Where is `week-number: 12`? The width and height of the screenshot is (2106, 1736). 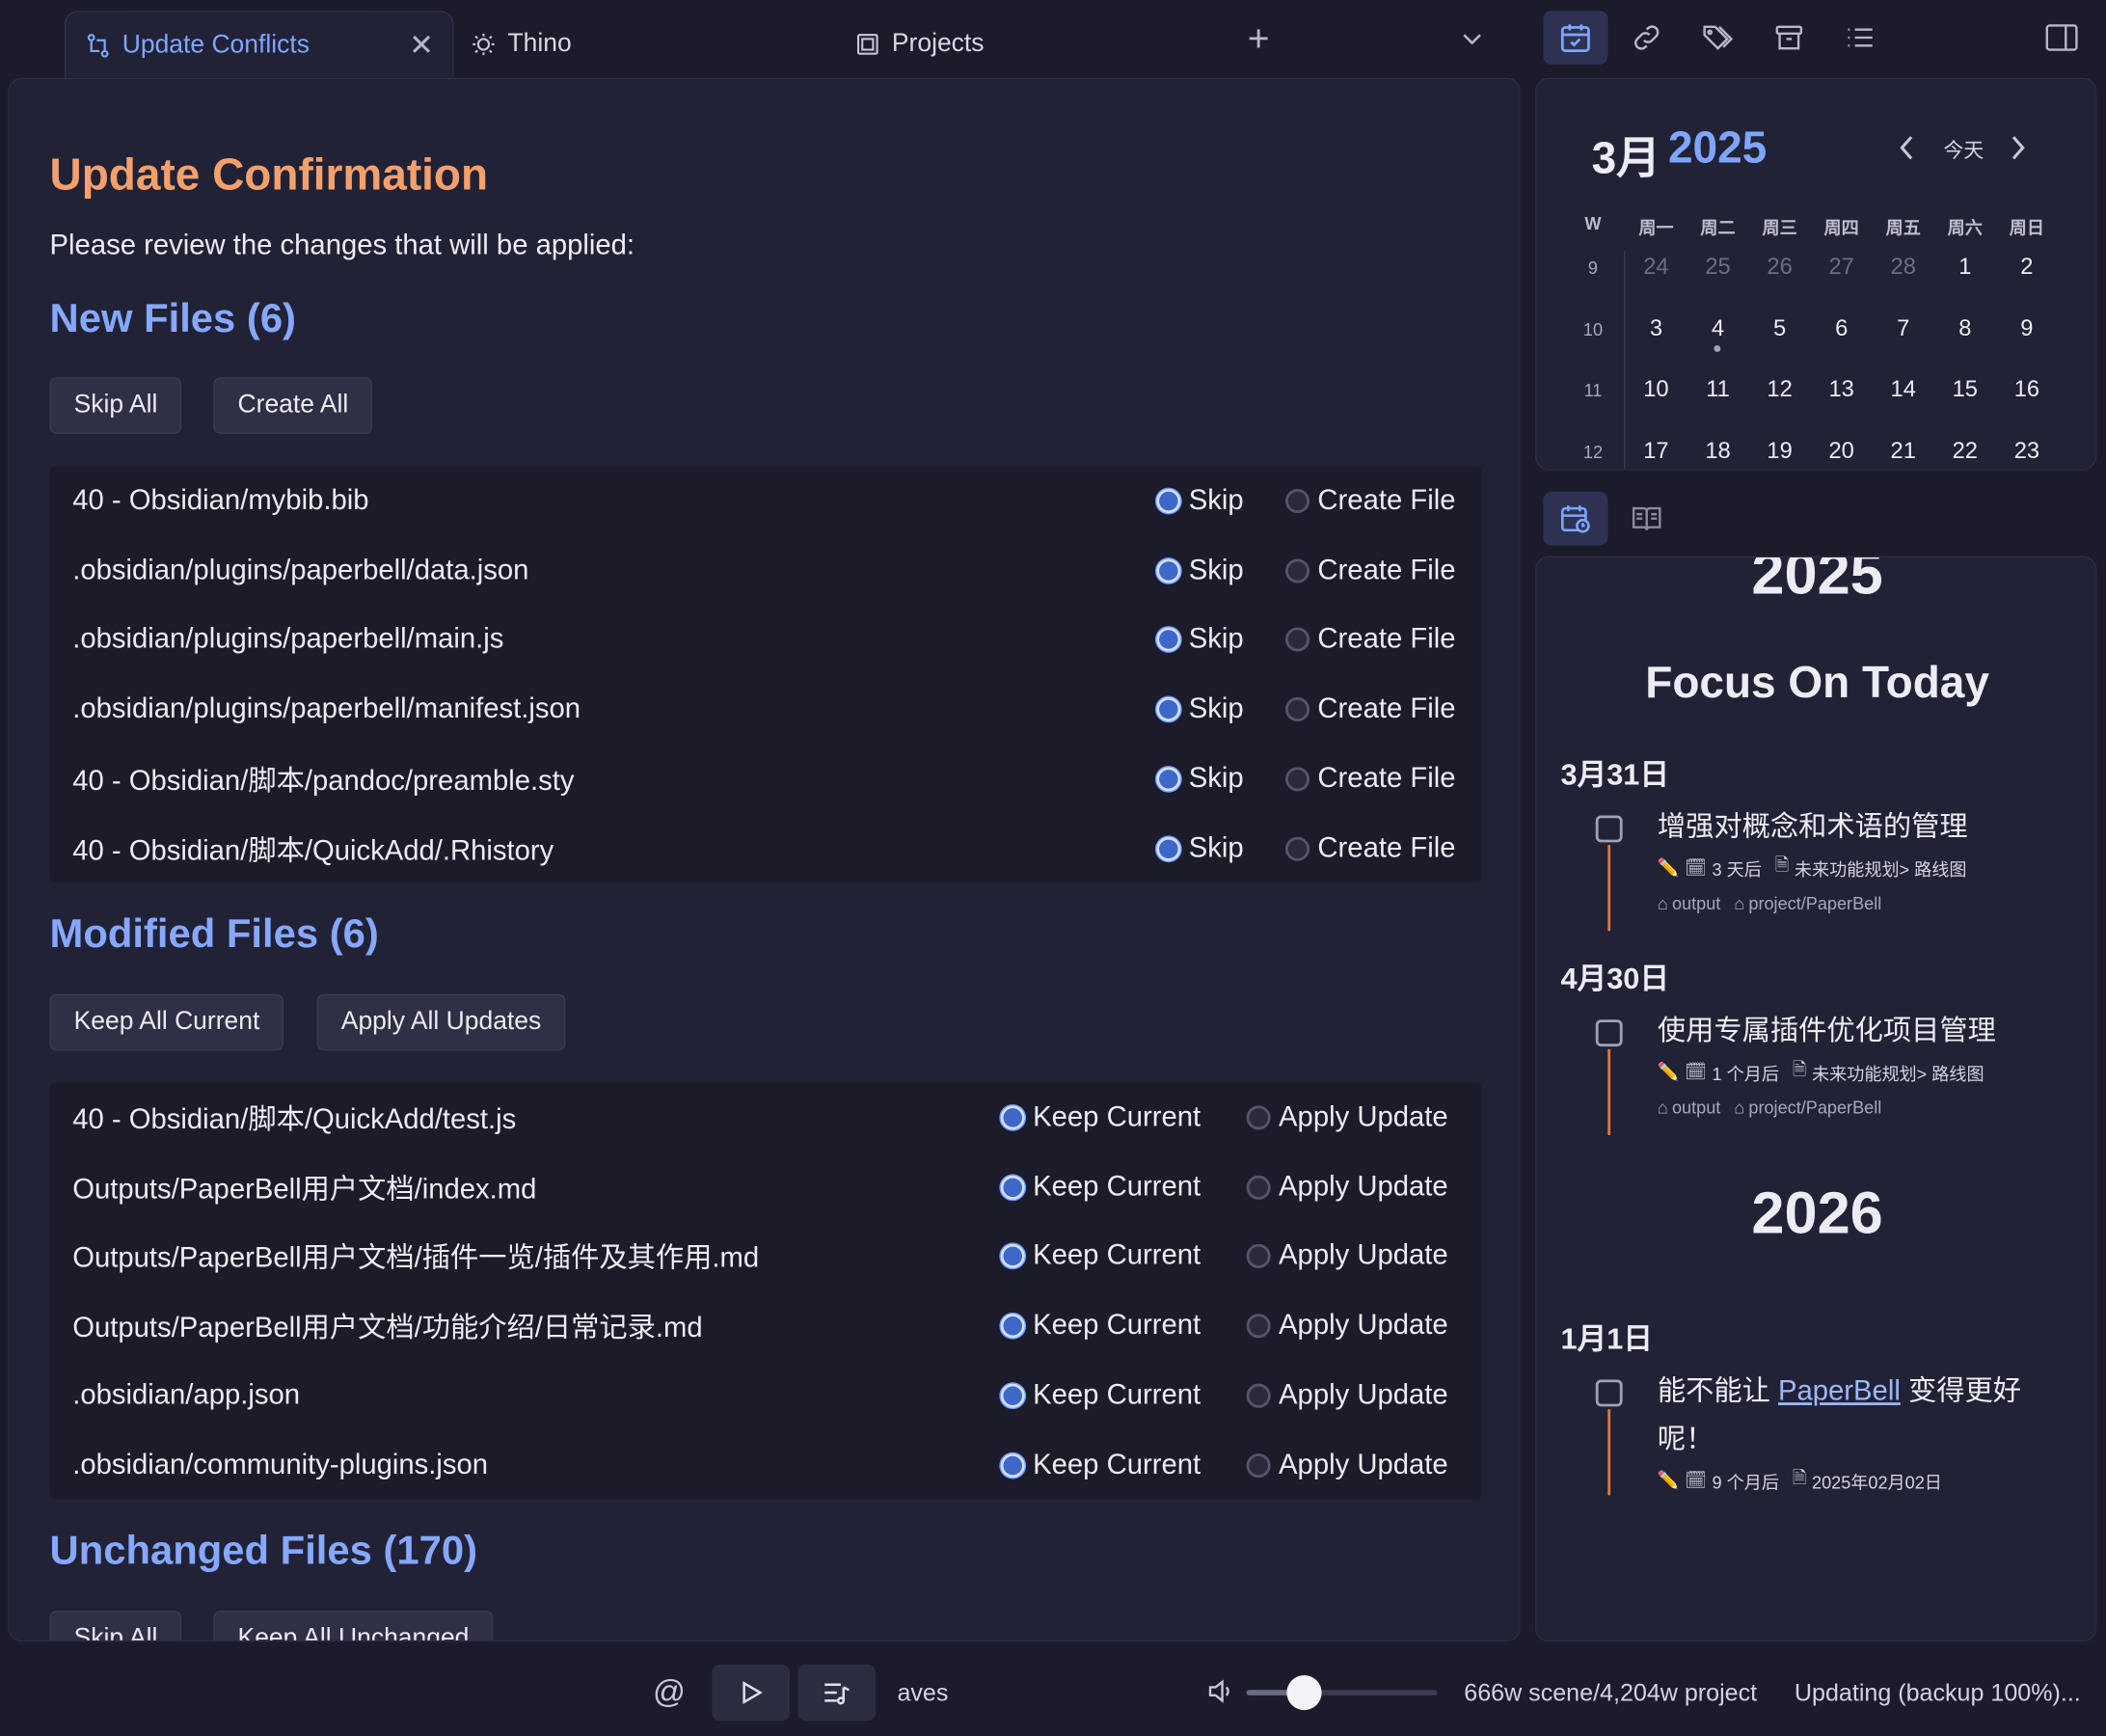 week-number: 12 is located at coordinates (1593, 452).